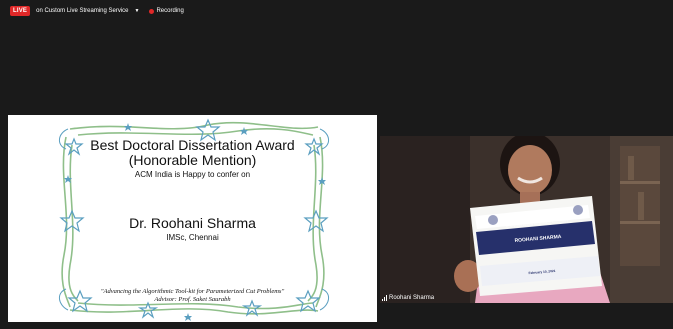 This screenshot has height=329, width=673. What do you see at coordinates (20, 11) in the screenshot?
I see `live-badge: LIVE` at bounding box center [20, 11].